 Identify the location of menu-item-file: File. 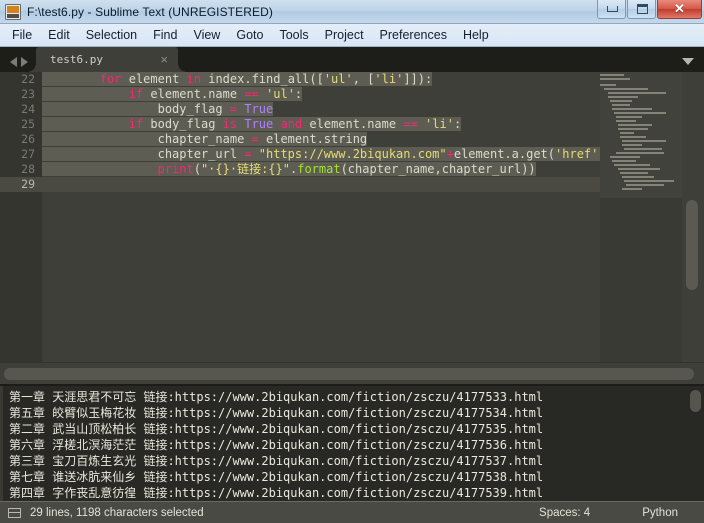
(22, 35).